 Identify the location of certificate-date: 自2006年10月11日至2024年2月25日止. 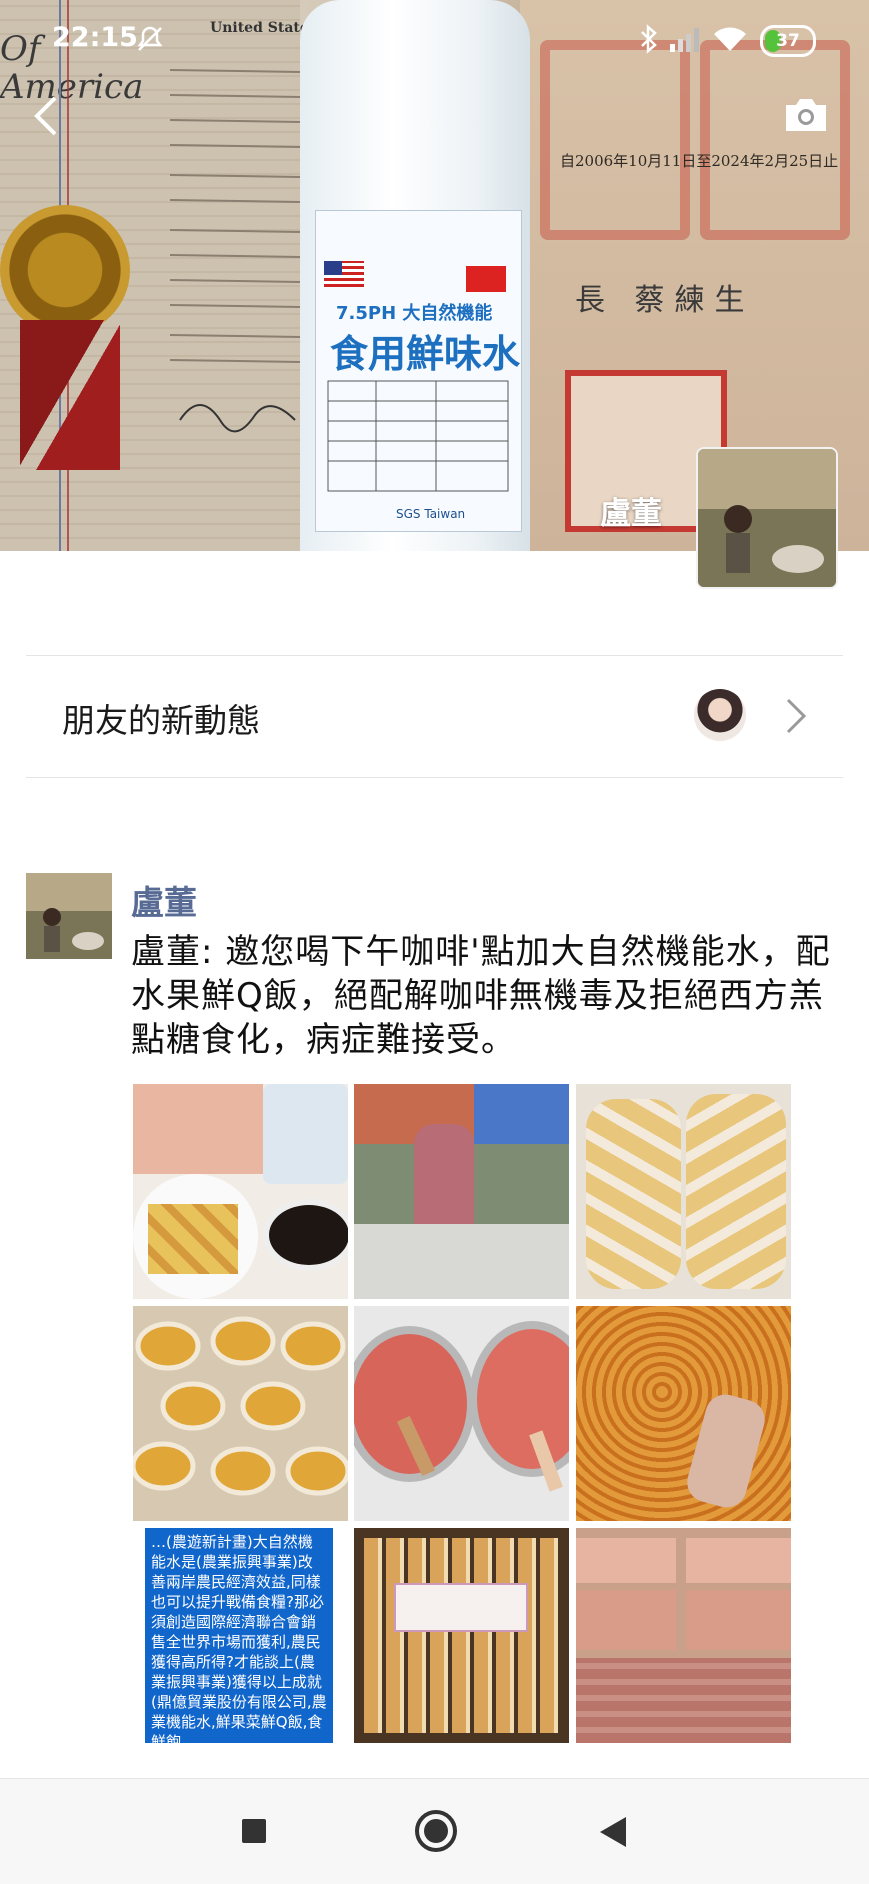
(699, 161).